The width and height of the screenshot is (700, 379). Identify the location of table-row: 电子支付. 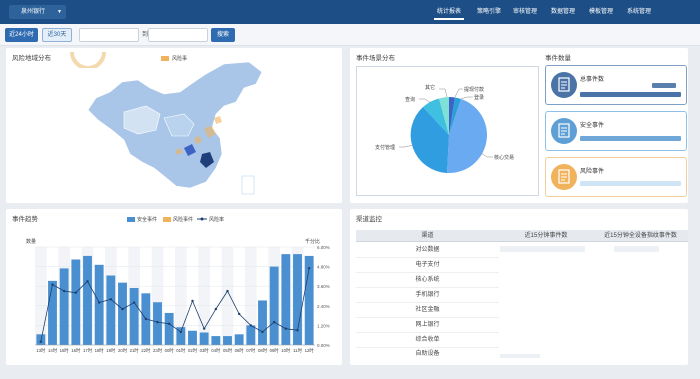
(427, 265).